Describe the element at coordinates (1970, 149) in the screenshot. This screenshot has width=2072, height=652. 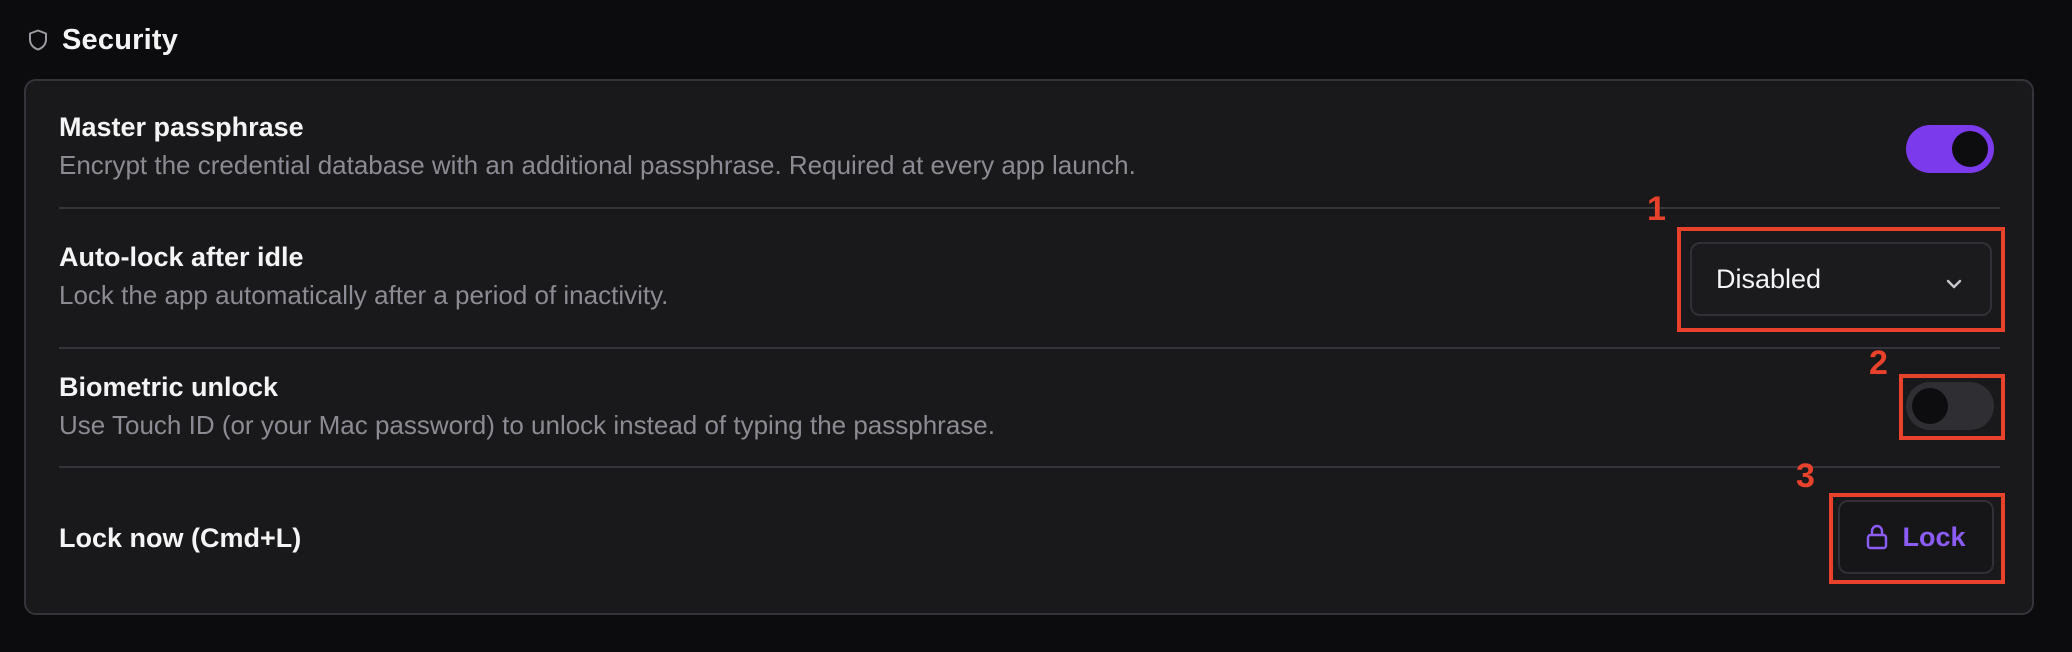
I see `toggle-knob` at that location.